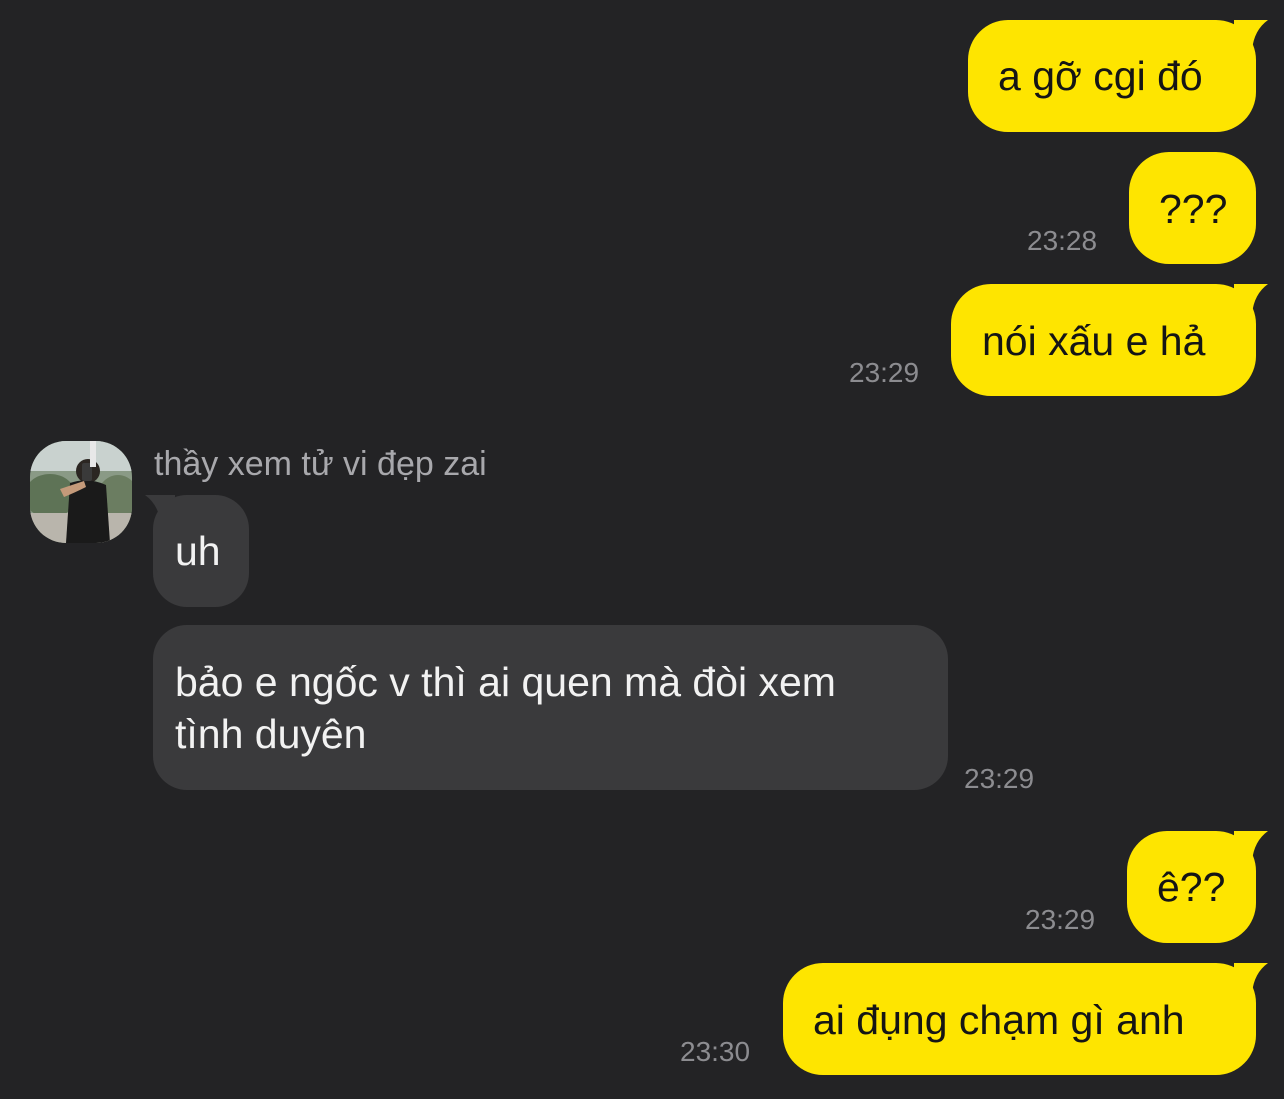 Image resolution: width=1284 pixels, height=1099 pixels. I want to click on incoming-message-bubble: uh, so click(201, 551).